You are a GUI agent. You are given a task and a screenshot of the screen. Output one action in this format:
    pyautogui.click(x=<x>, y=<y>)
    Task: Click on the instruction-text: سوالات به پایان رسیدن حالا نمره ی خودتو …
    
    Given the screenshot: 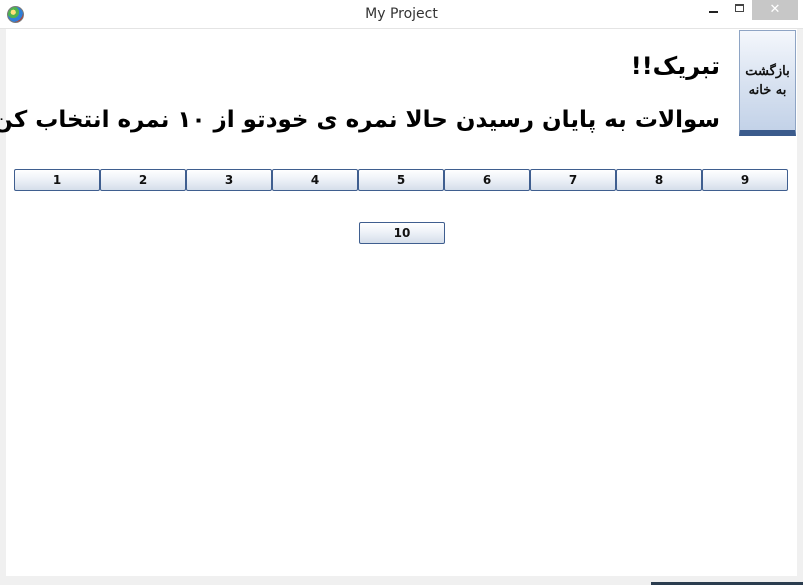 What is the action you would take?
    pyautogui.click(x=360, y=120)
    